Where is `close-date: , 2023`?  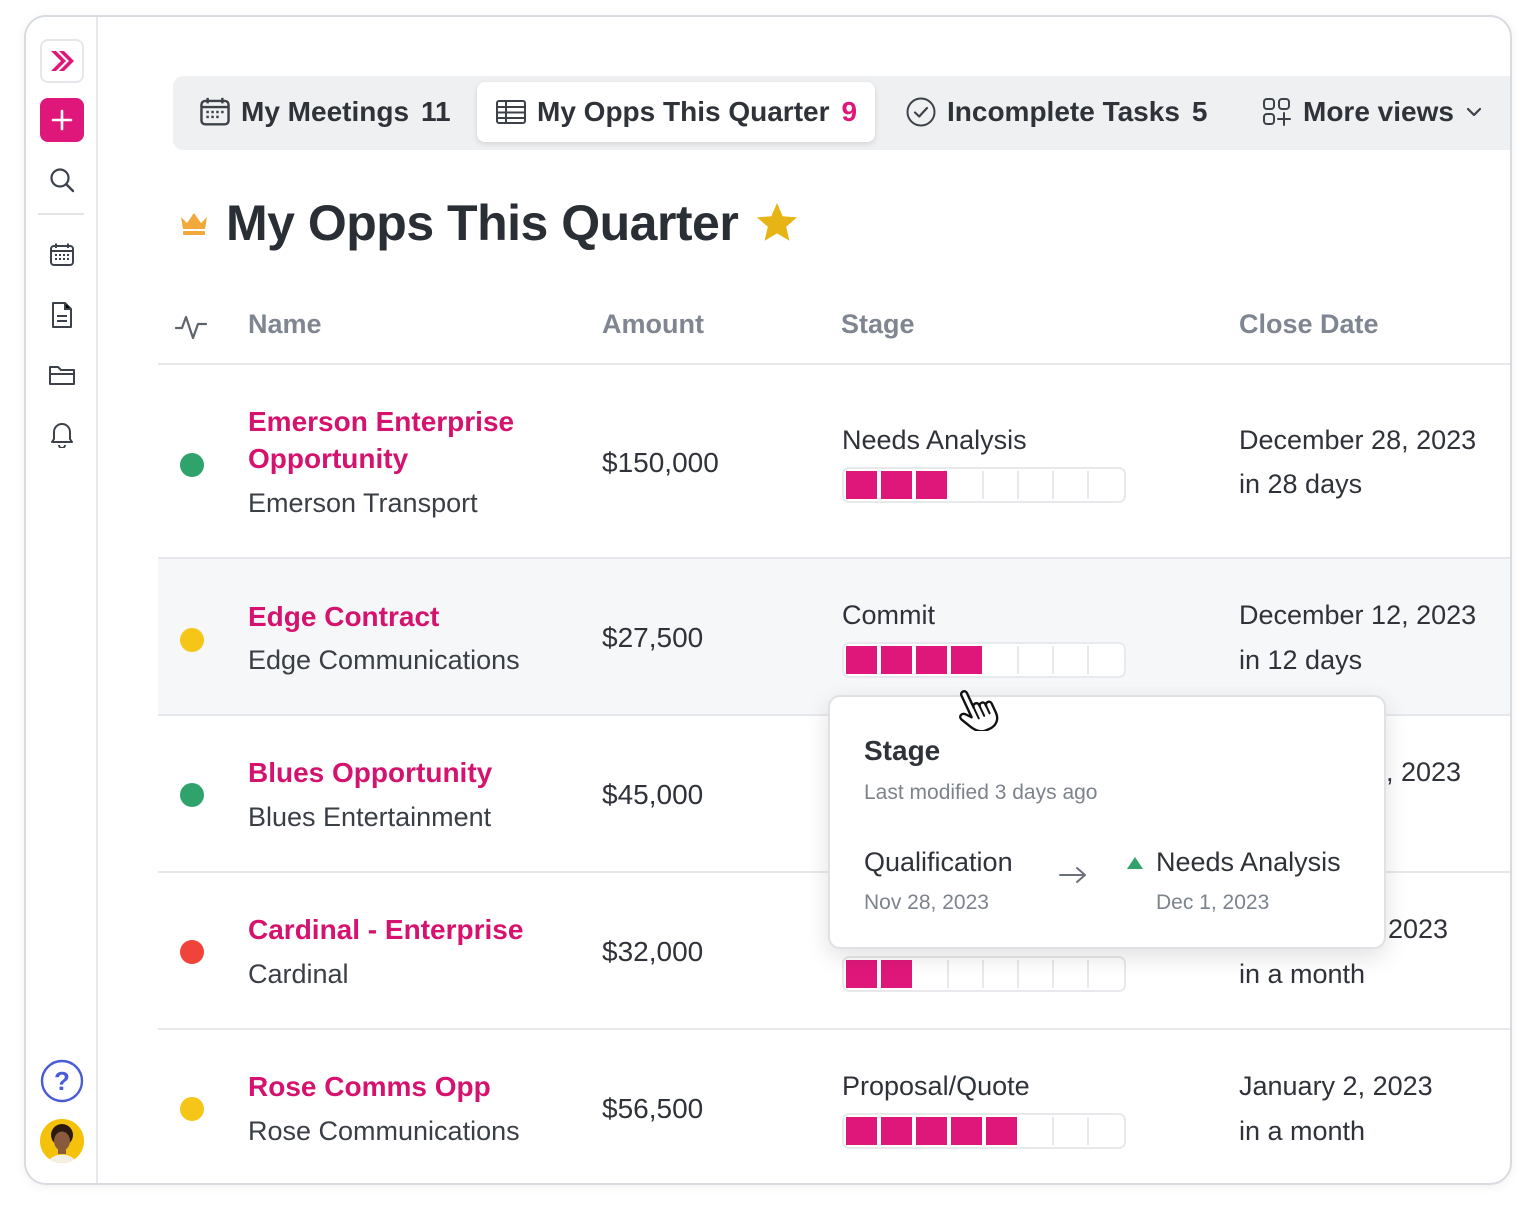
close-date: , 2023 is located at coordinates (1424, 772).